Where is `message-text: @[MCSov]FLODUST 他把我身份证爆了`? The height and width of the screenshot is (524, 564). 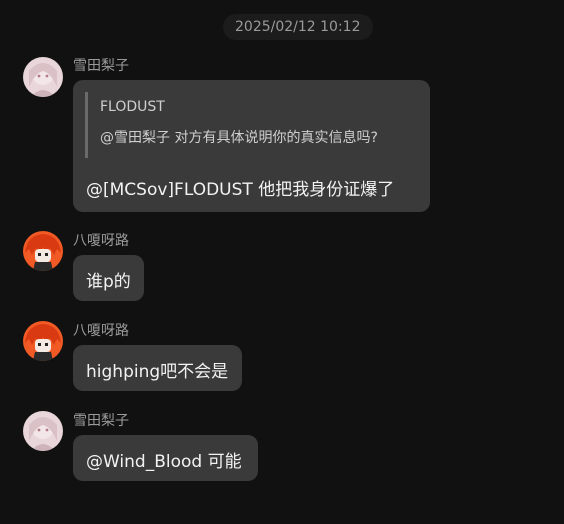 message-text: @[MCSov]FLODUST 他把我身份证爆了 is located at coordinates (240, 190).